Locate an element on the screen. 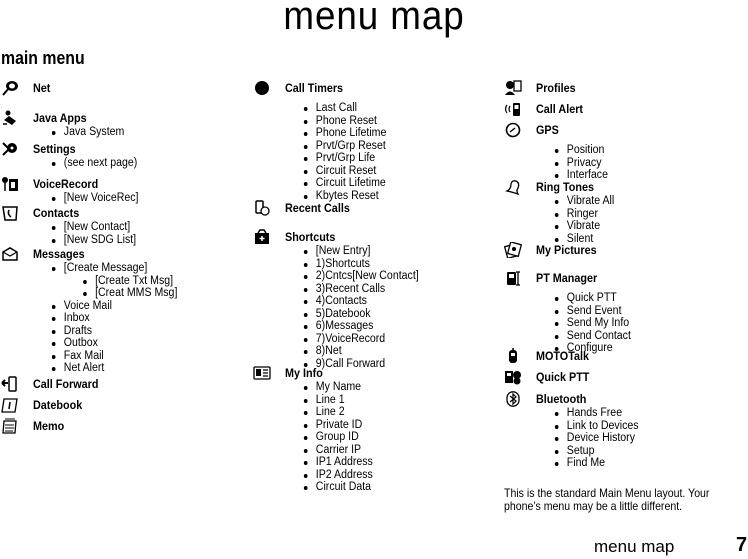  submenu-item-label: Ringer is located at coordinates (582, 213).